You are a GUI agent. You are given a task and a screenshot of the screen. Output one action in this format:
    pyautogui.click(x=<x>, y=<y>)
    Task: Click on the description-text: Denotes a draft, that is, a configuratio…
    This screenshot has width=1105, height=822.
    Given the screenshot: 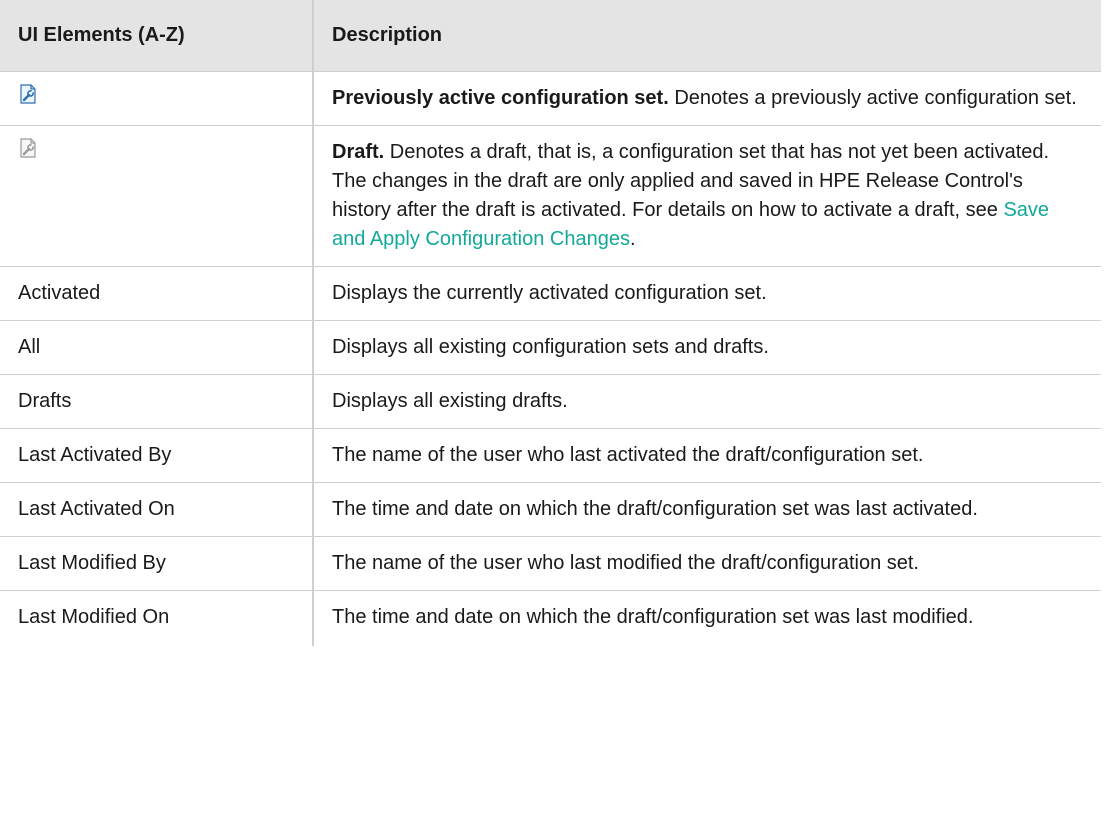 What is the action you would take?
    pyautogui.click(x=691, y=181)
    